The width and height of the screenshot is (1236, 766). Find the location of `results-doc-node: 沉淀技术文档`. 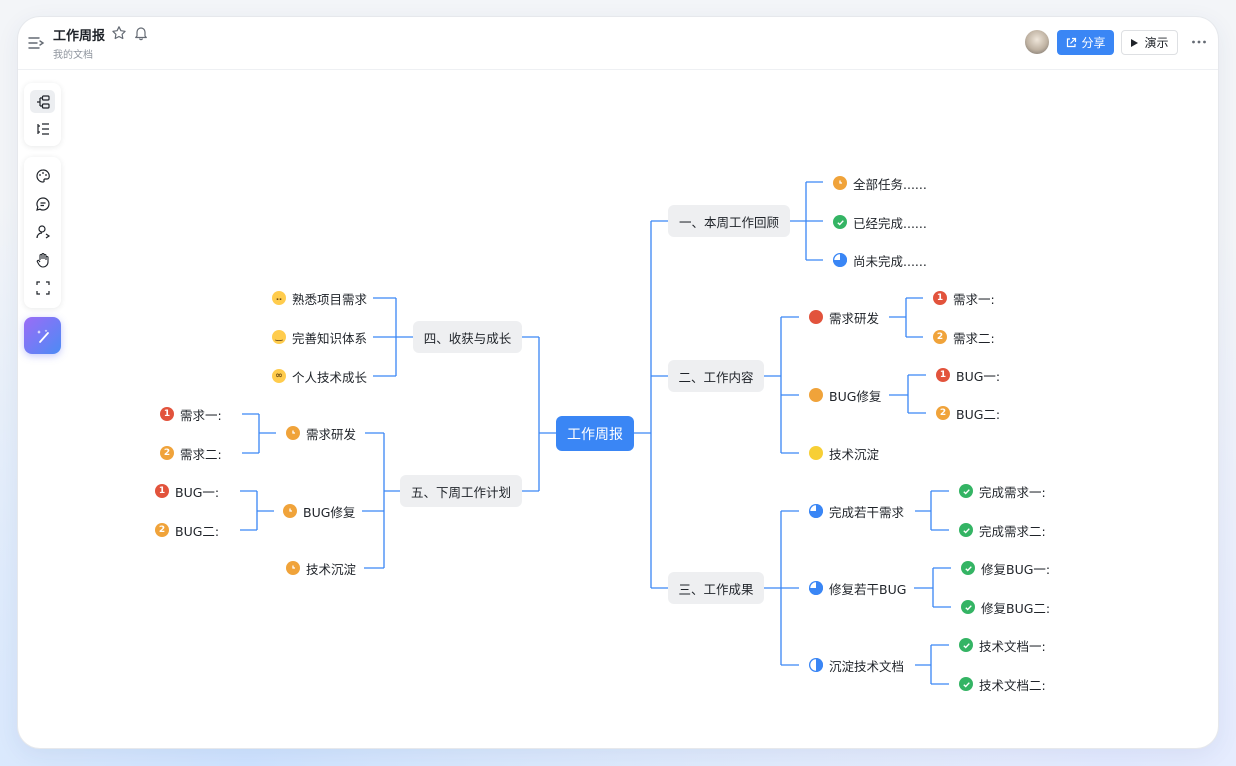

results-doc-node: 沉淀技术文档 is located at coordinates (856, 665).